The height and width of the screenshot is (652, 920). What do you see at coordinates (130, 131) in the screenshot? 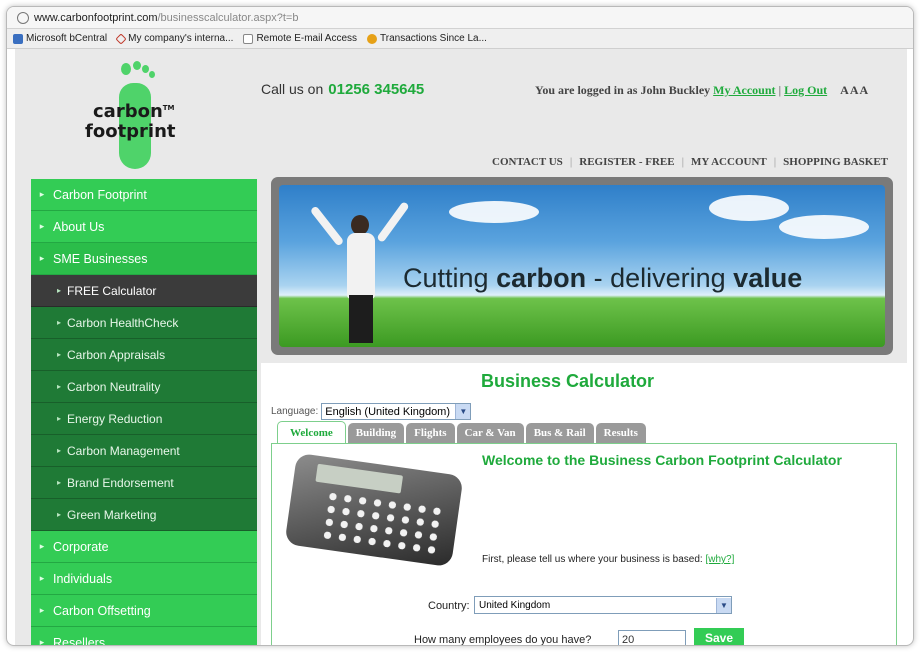
I see `logo-text-footprint: footprint` at bounding box center [130, 131].